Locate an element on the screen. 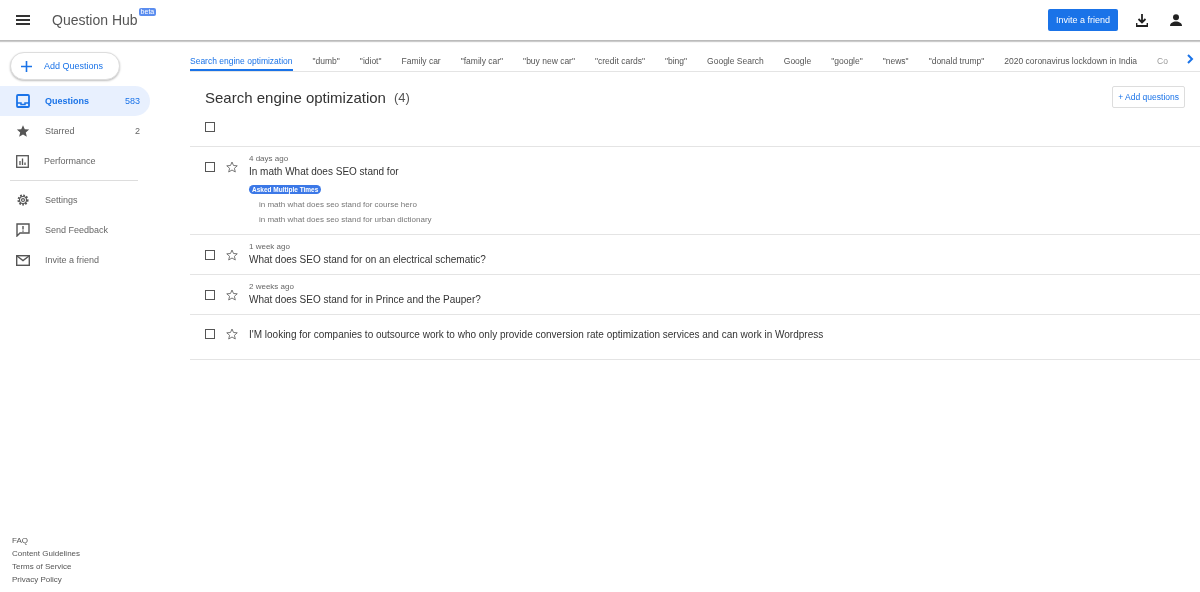  add-questions-button: + Add questions is located at coordinates (1148, 97).